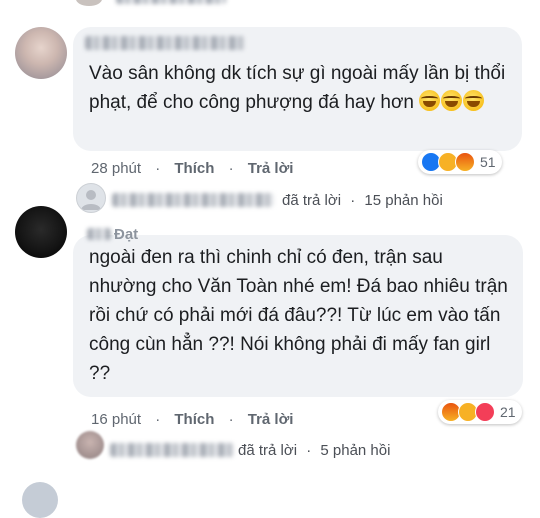 The image size is (540, 518). I want to click on comment2-author-name: Đạt, so click(112, 234).